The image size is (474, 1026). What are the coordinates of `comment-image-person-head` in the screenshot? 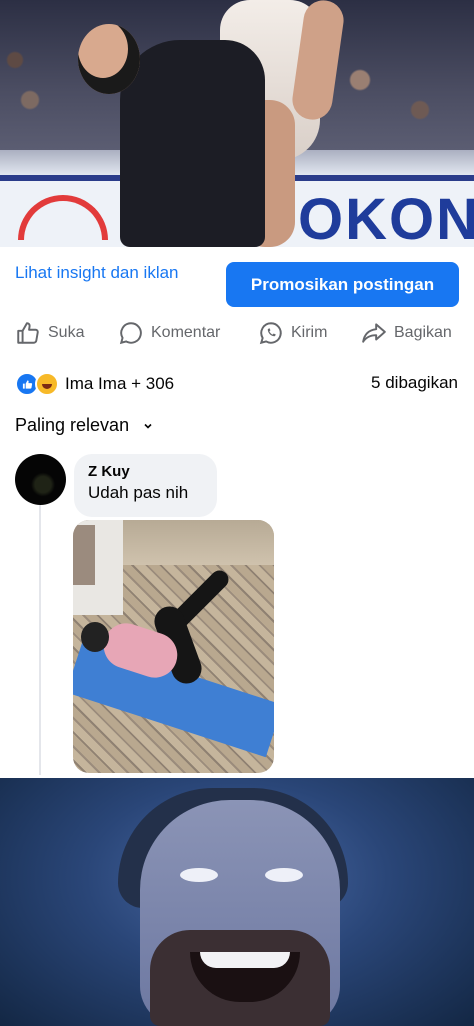 It's located at (95, 637).